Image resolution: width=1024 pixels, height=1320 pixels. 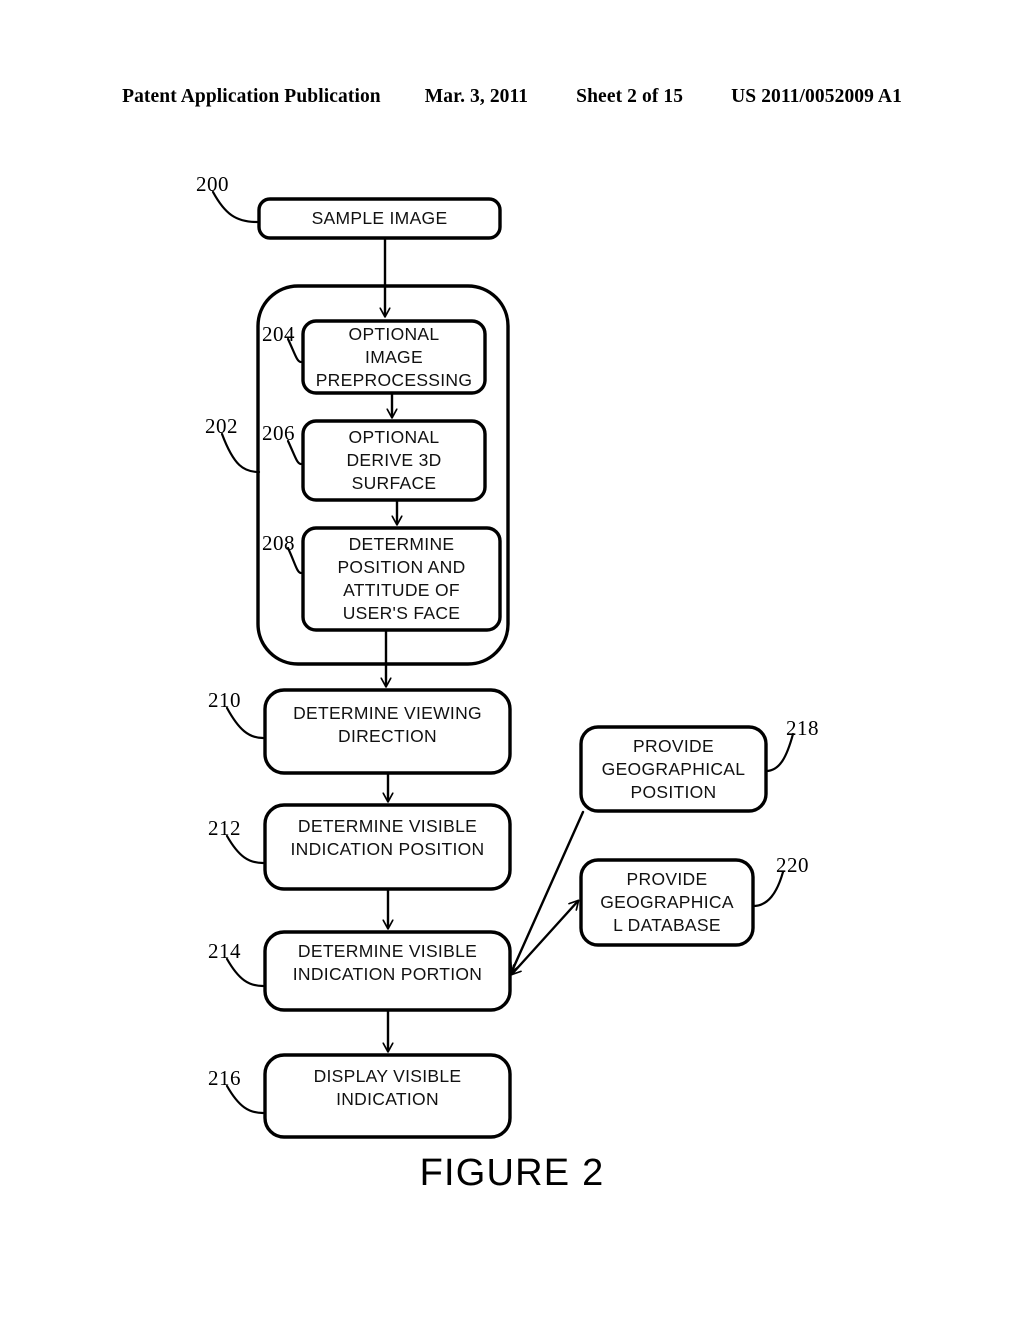 What do you see at coordinates (667, 902) in the screenshot?
I see `node-220-shape` at bounding box center [667, 902].